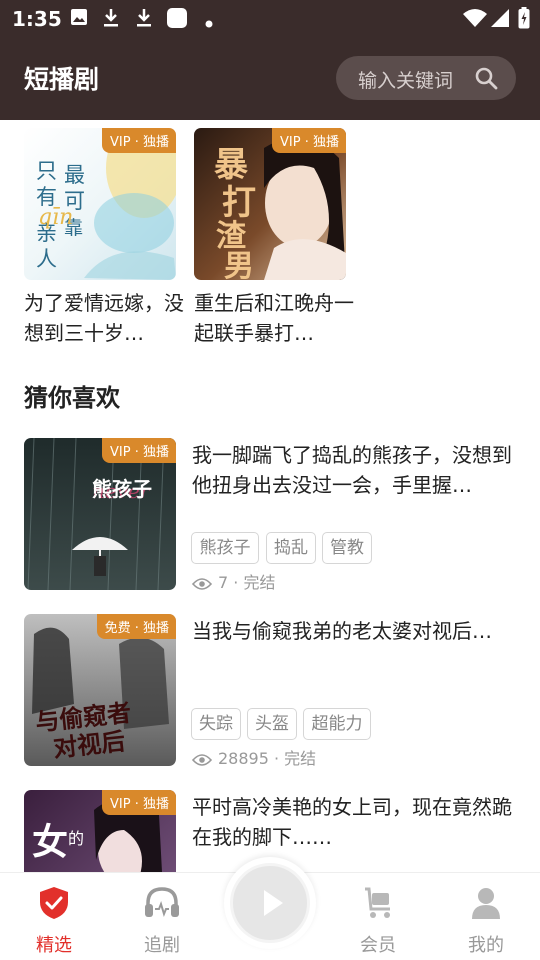 This screenshot has width=540, height=960. What do you see at coordinates (239, 203) in the screenshot?
I see `svg-text: 打` at bounding box center [239, 203].